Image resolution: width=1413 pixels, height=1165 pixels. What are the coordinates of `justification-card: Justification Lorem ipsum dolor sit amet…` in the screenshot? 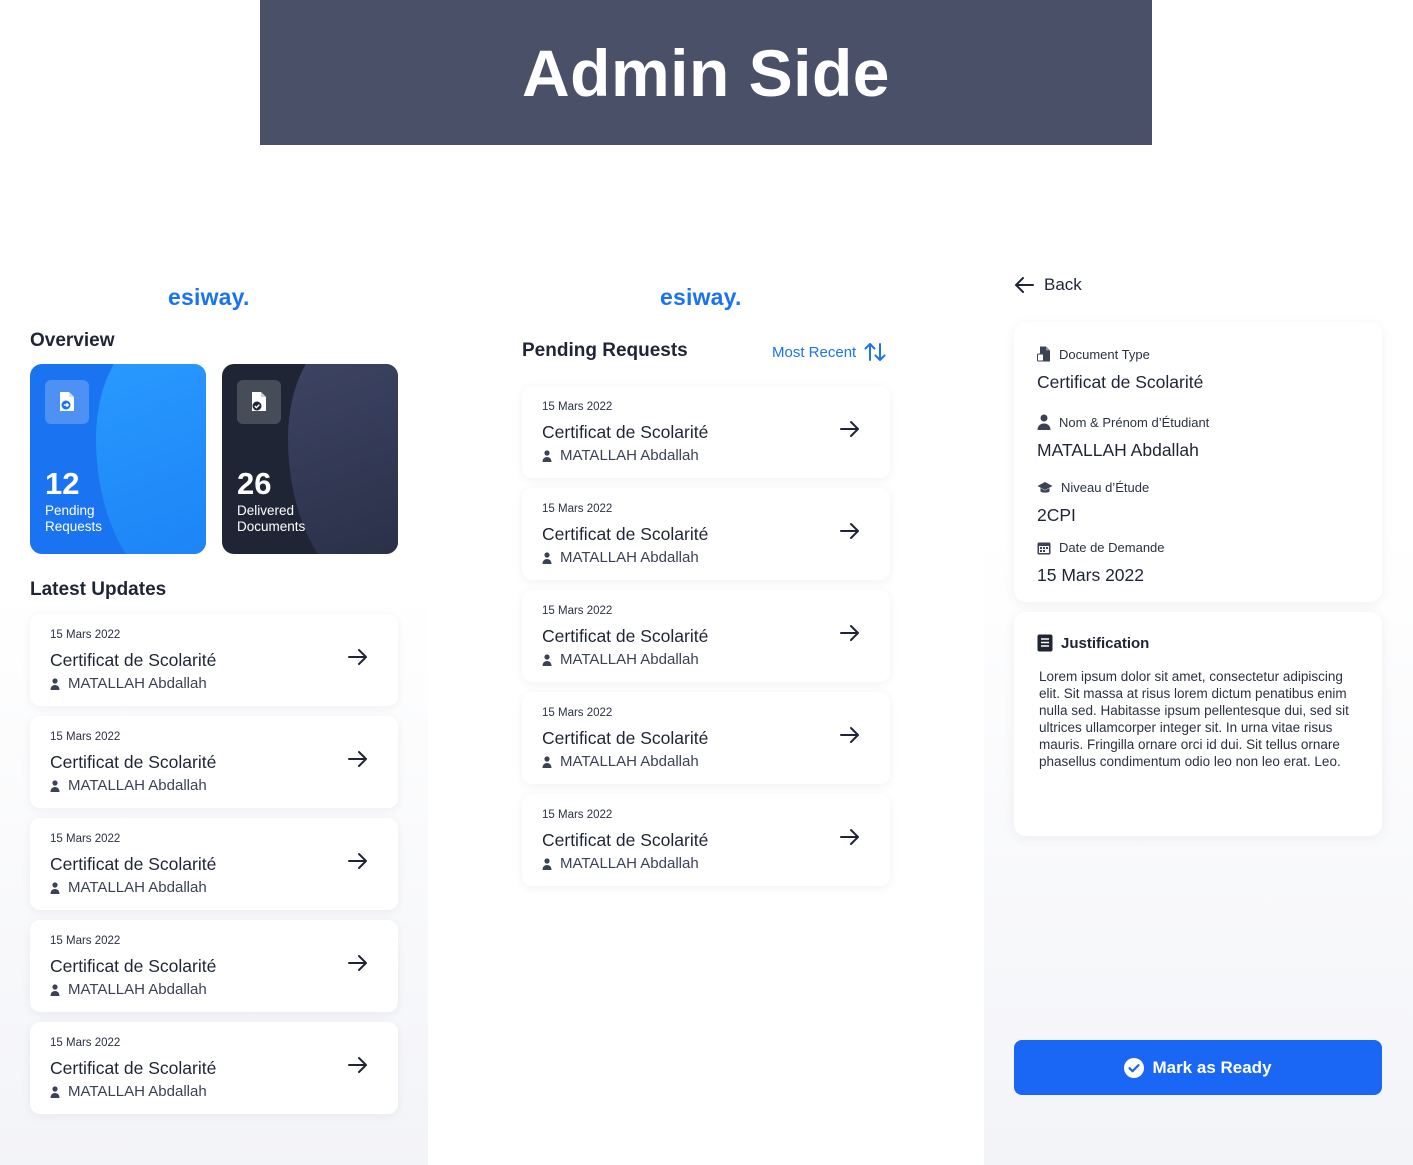 It's located at (1198, 724).